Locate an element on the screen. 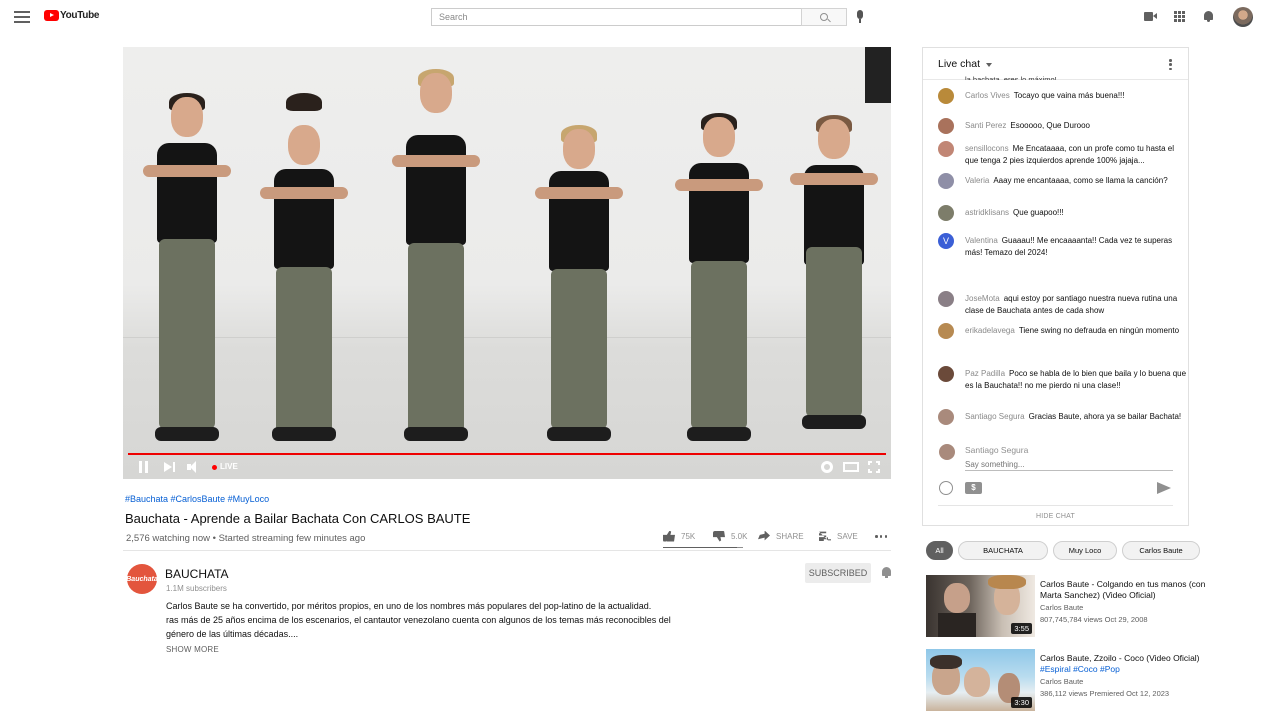 Image resolution: width=1280 pixels, height=720 pixels. account-avatar is located at coordinates (1243, 17).